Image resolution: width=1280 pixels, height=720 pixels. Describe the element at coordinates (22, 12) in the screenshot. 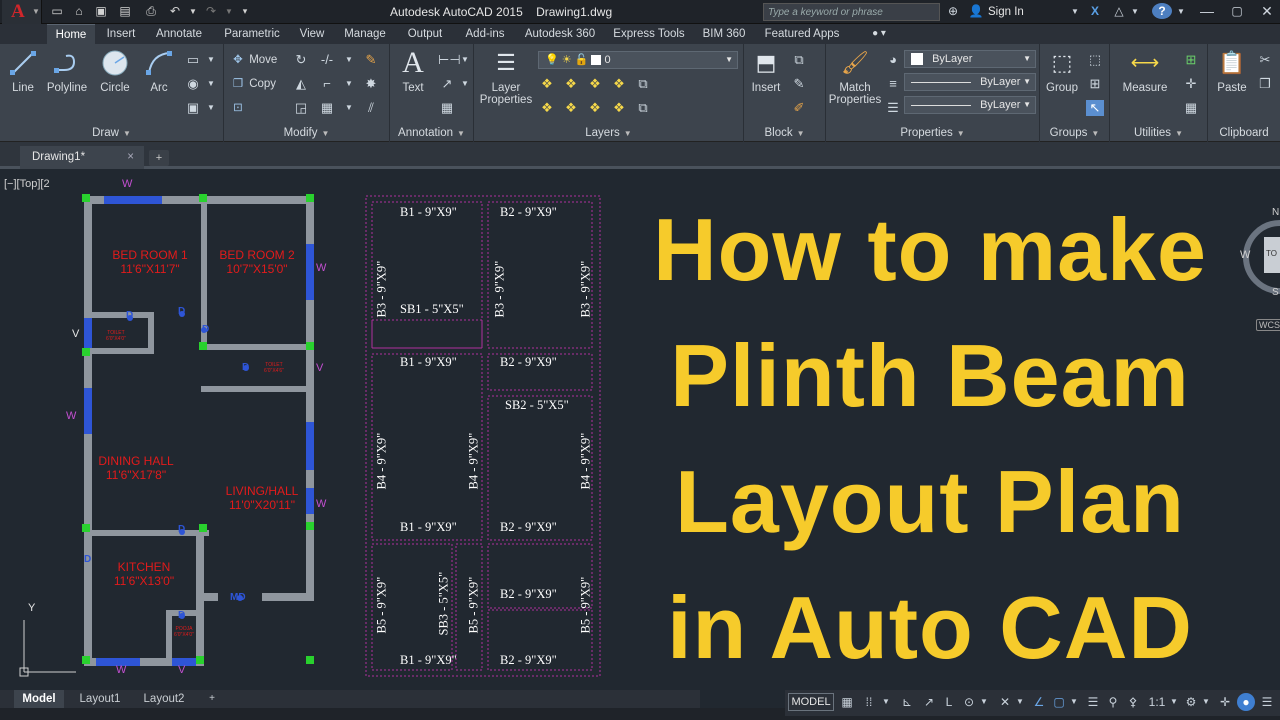

I see `application-menu-button: A ▼` at that location.